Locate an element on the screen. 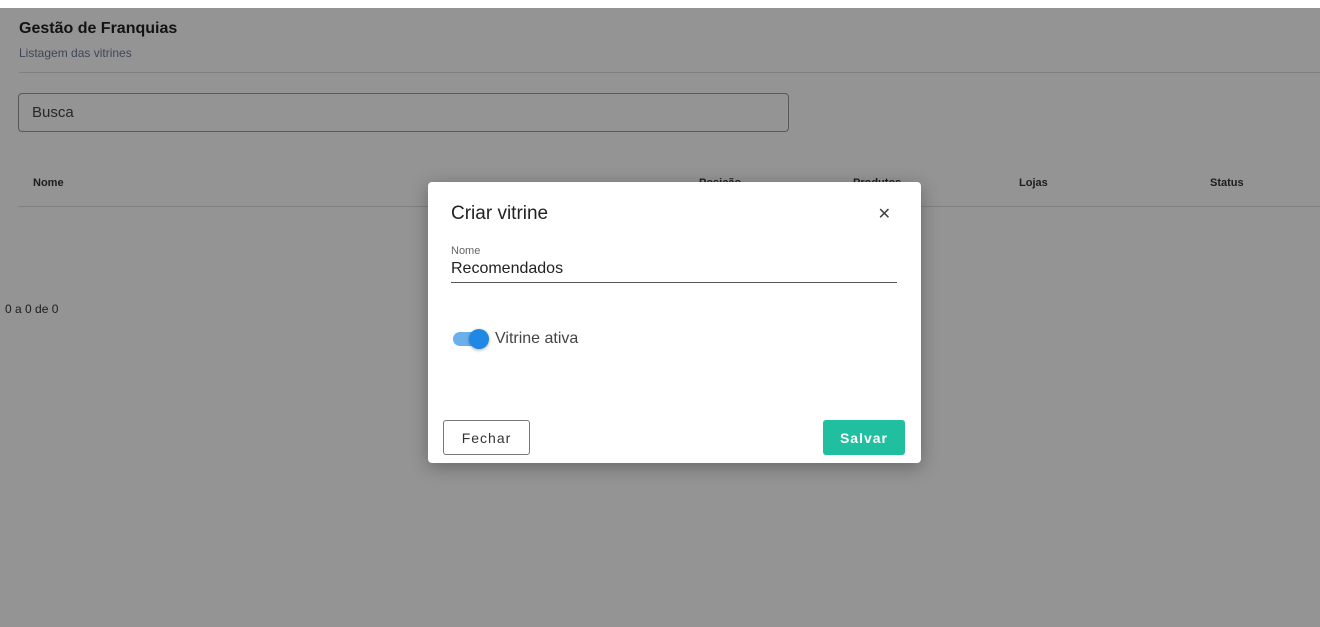 This screenshot has width=1320, height=627. toggle-switch is located at coordinates (471, 339).